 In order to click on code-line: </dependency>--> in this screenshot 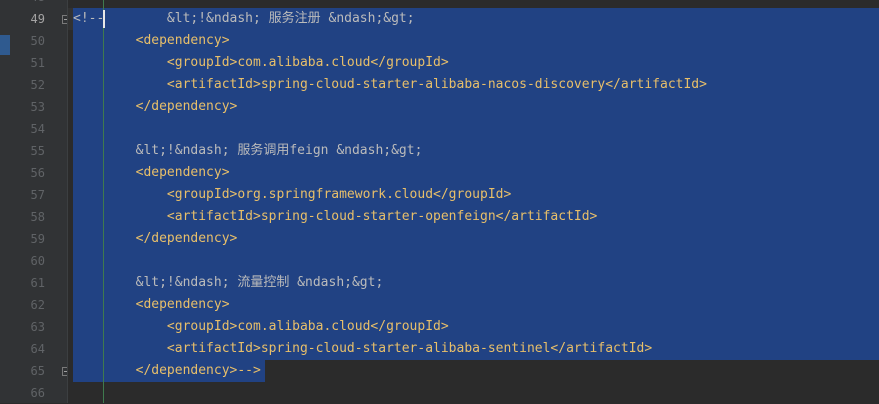, I will do `click(167, 370)`.